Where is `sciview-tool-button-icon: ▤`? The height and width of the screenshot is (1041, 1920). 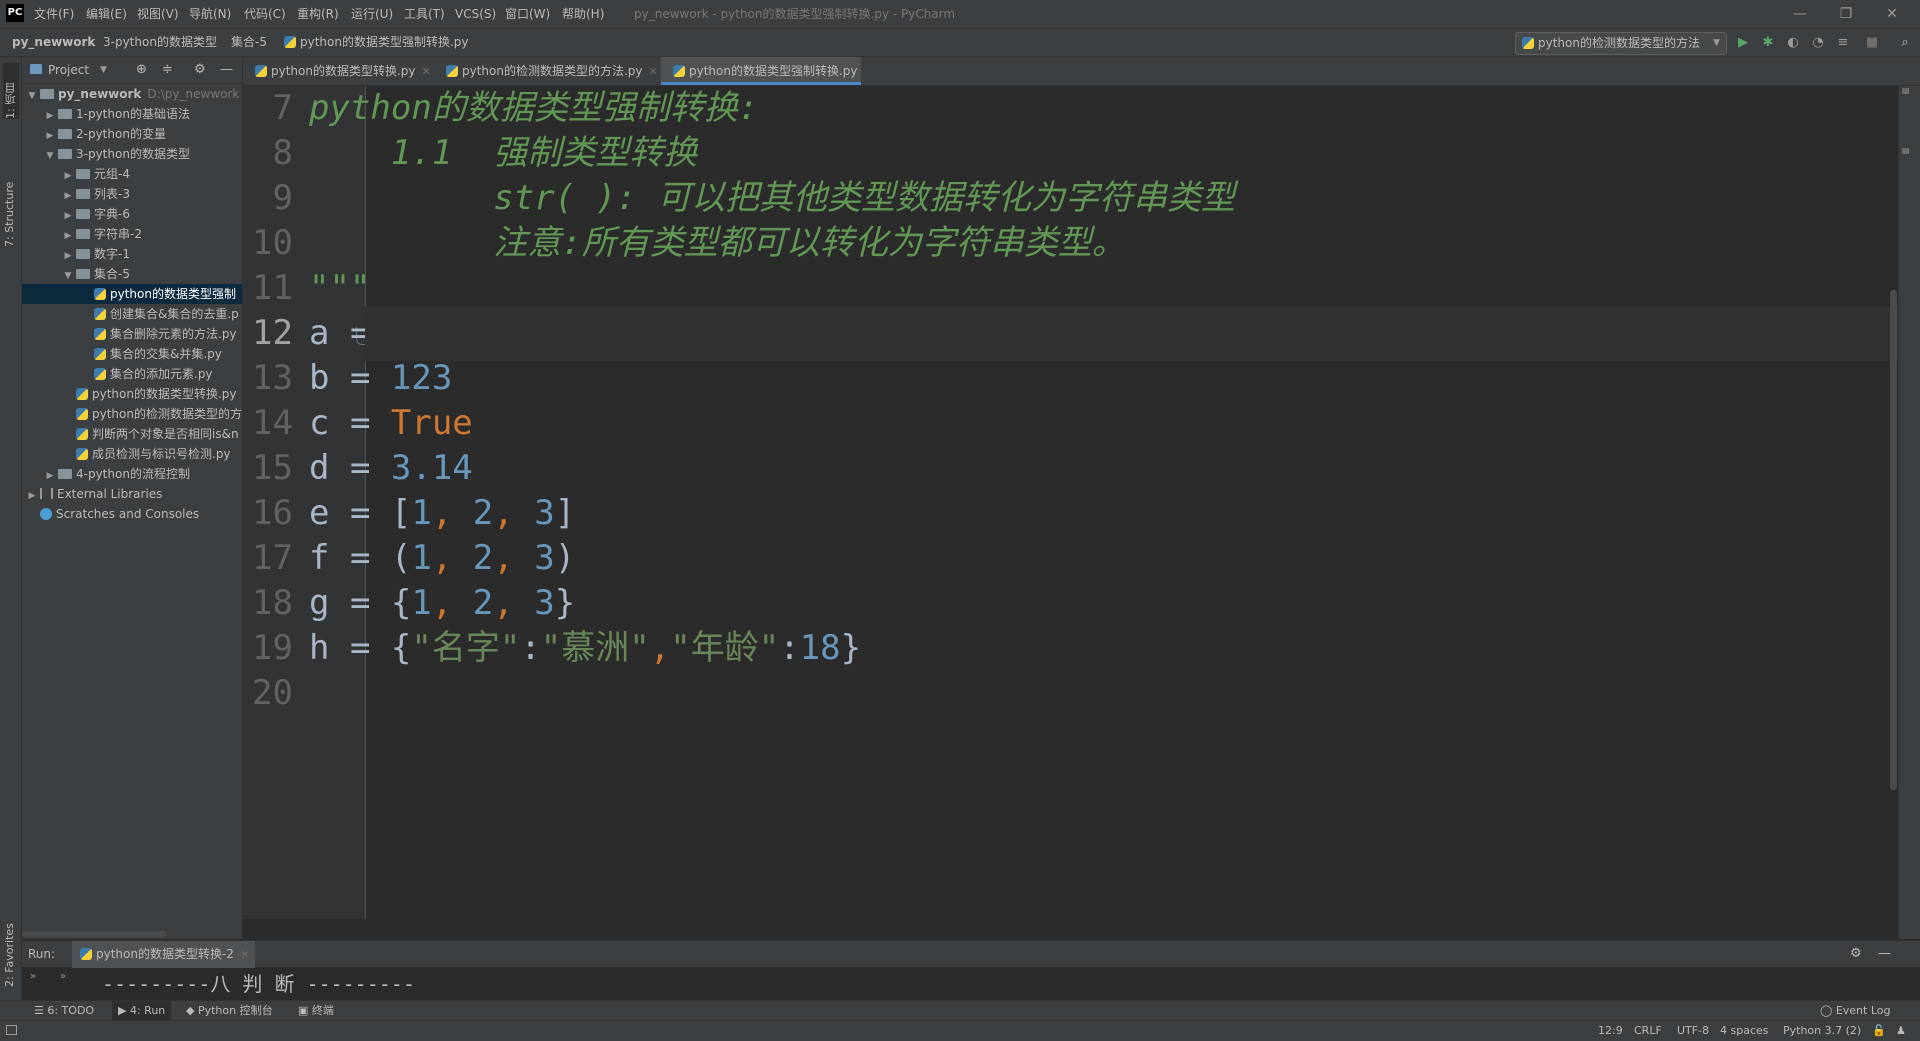
sciview-tool-button-icon: ▤ is located at coordinates (1906, 90).